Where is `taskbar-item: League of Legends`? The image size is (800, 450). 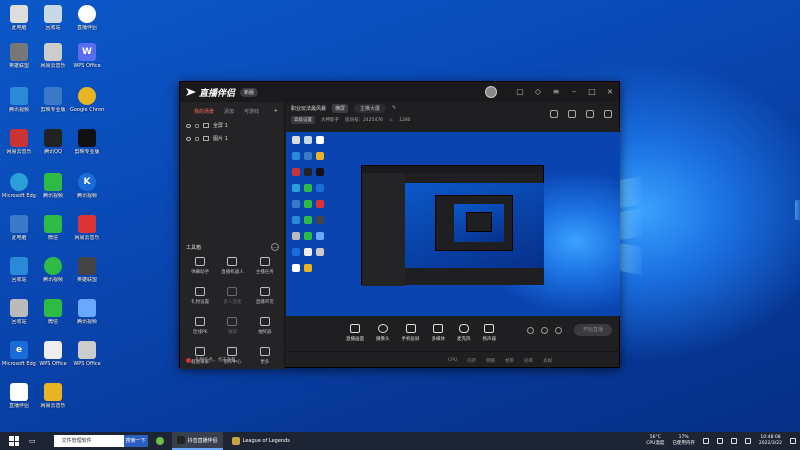
taskbar-item: League of Legends is located at coordinates (261, 441).